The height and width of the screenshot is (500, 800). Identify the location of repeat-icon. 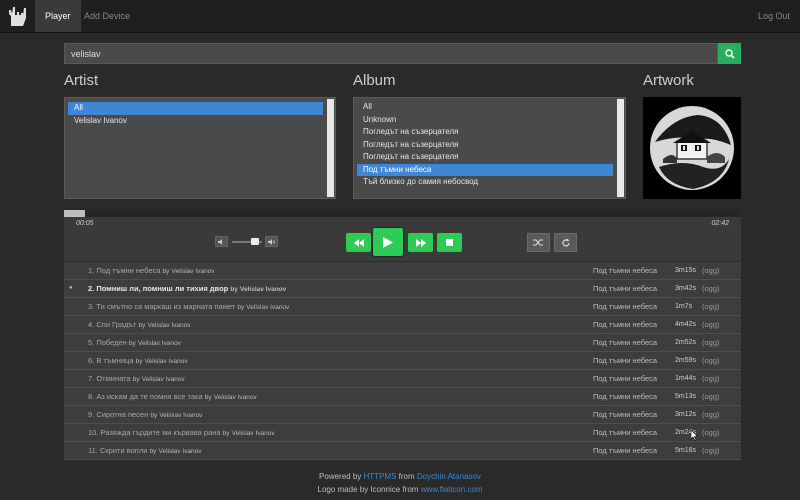
(565, 242).